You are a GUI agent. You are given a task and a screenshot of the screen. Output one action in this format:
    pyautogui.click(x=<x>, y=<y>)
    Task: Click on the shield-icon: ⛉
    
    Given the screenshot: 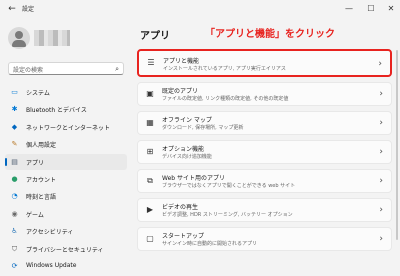 What is the action you would take?
    pyautogui.click(x=14, y=248)
    